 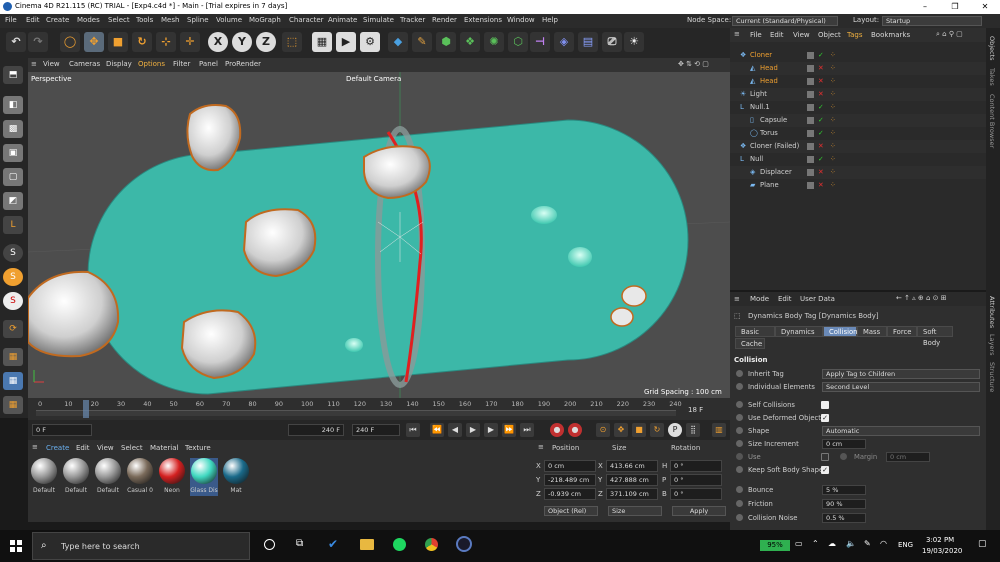 What do you see at coordinates (908, 457) in the screenshot?
I see `margin-field: 0 cm` at bounding box center [908, 457].